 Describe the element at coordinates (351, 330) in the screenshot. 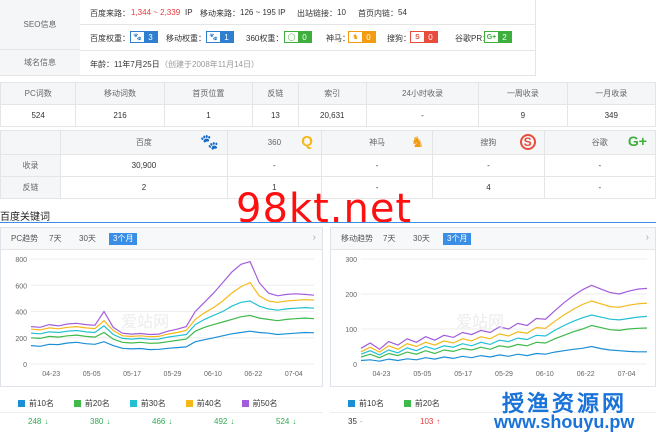

I see `y-tick-label: 100` at that location.